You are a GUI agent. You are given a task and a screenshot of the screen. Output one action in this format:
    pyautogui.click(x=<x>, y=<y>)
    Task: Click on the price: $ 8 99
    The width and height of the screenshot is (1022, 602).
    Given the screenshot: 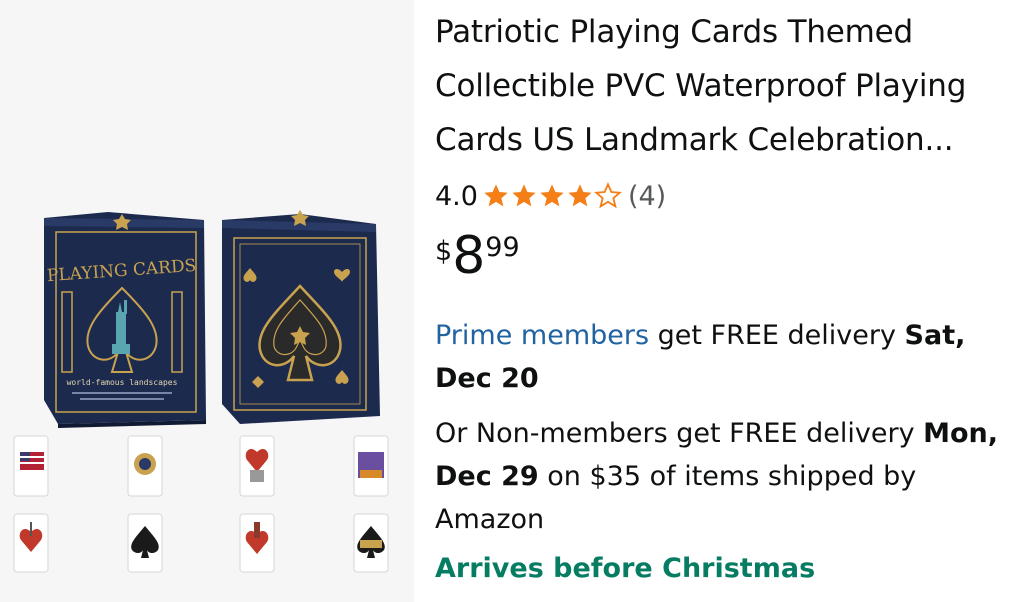 What is the action you would take?
    pyautogui.click(x=477, y=256)
    